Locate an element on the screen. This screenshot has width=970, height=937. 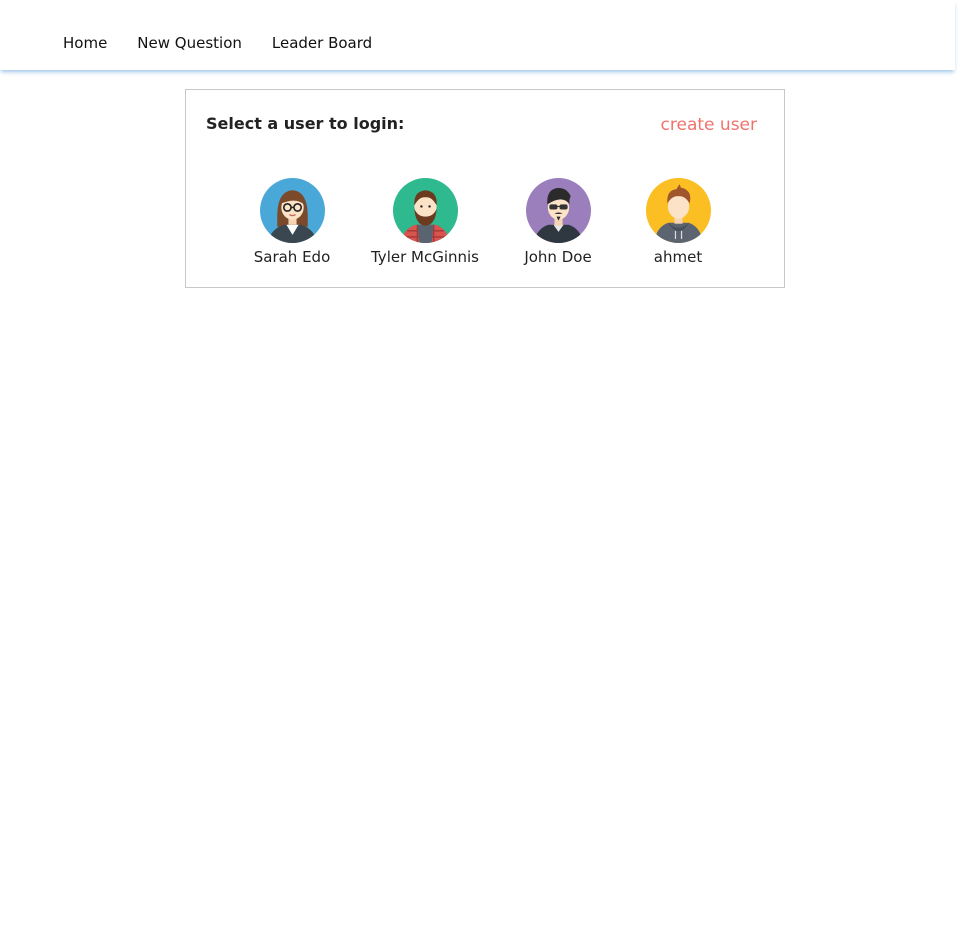
nav-links: Home New Question Leader Board is located at coordinates (232, 43).